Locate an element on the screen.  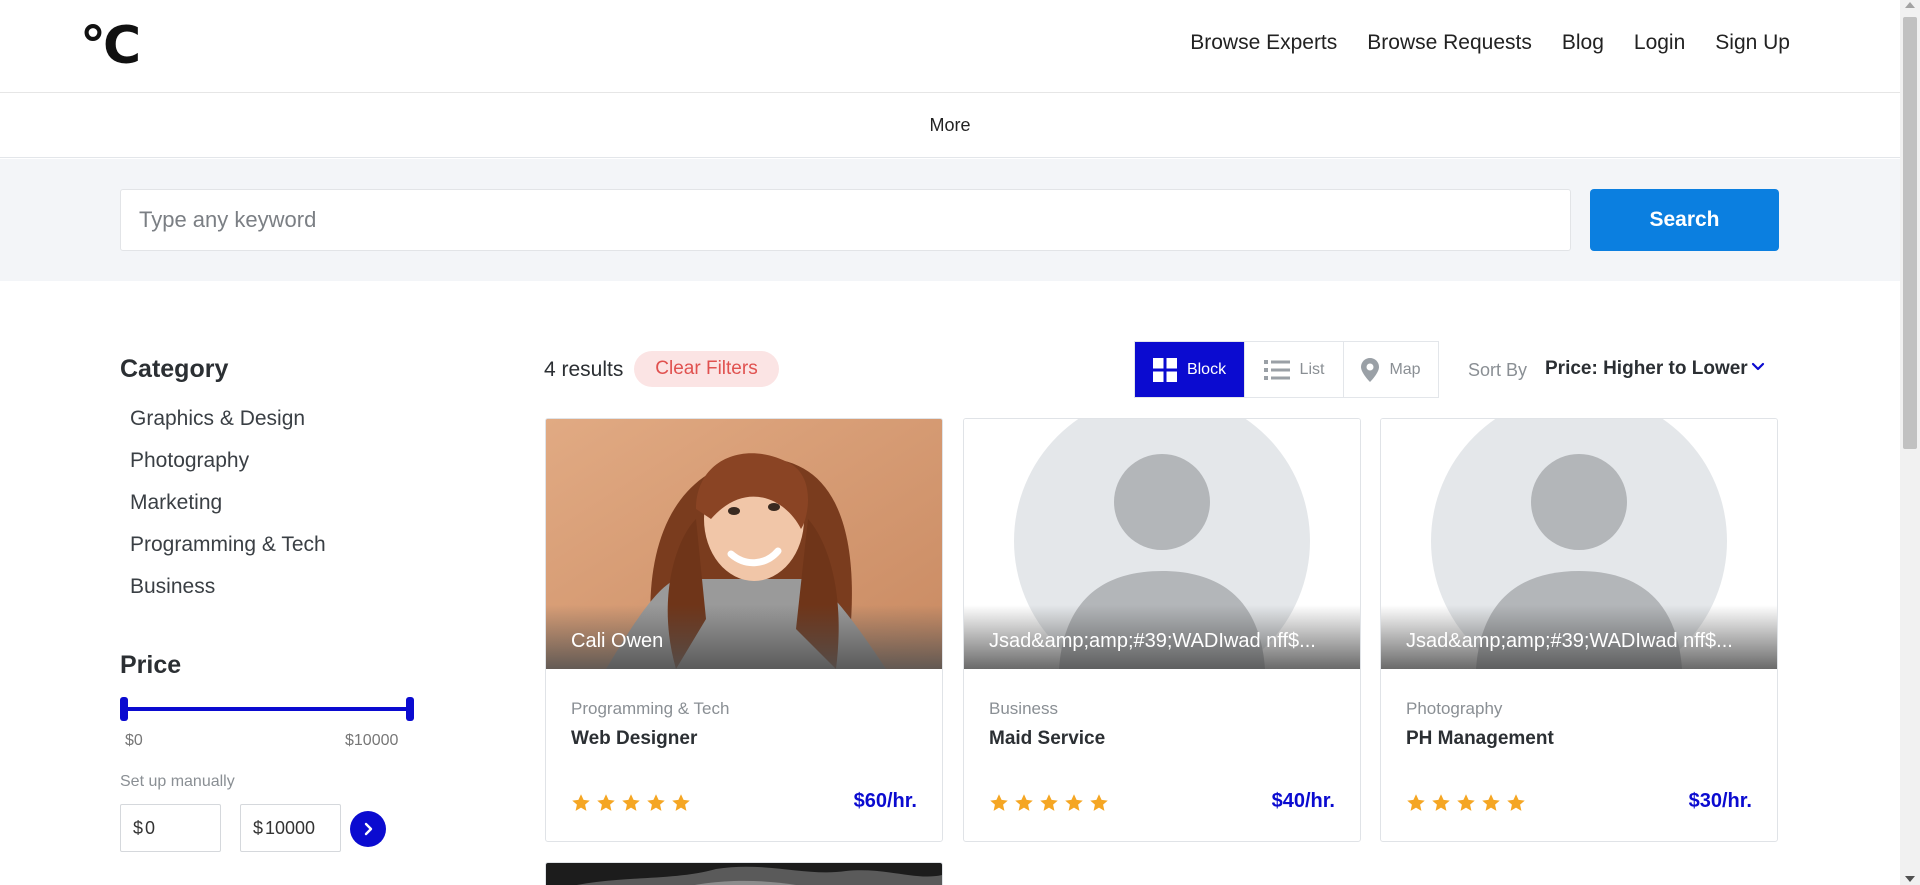
expert-photo is located at coordinates (744, 874).